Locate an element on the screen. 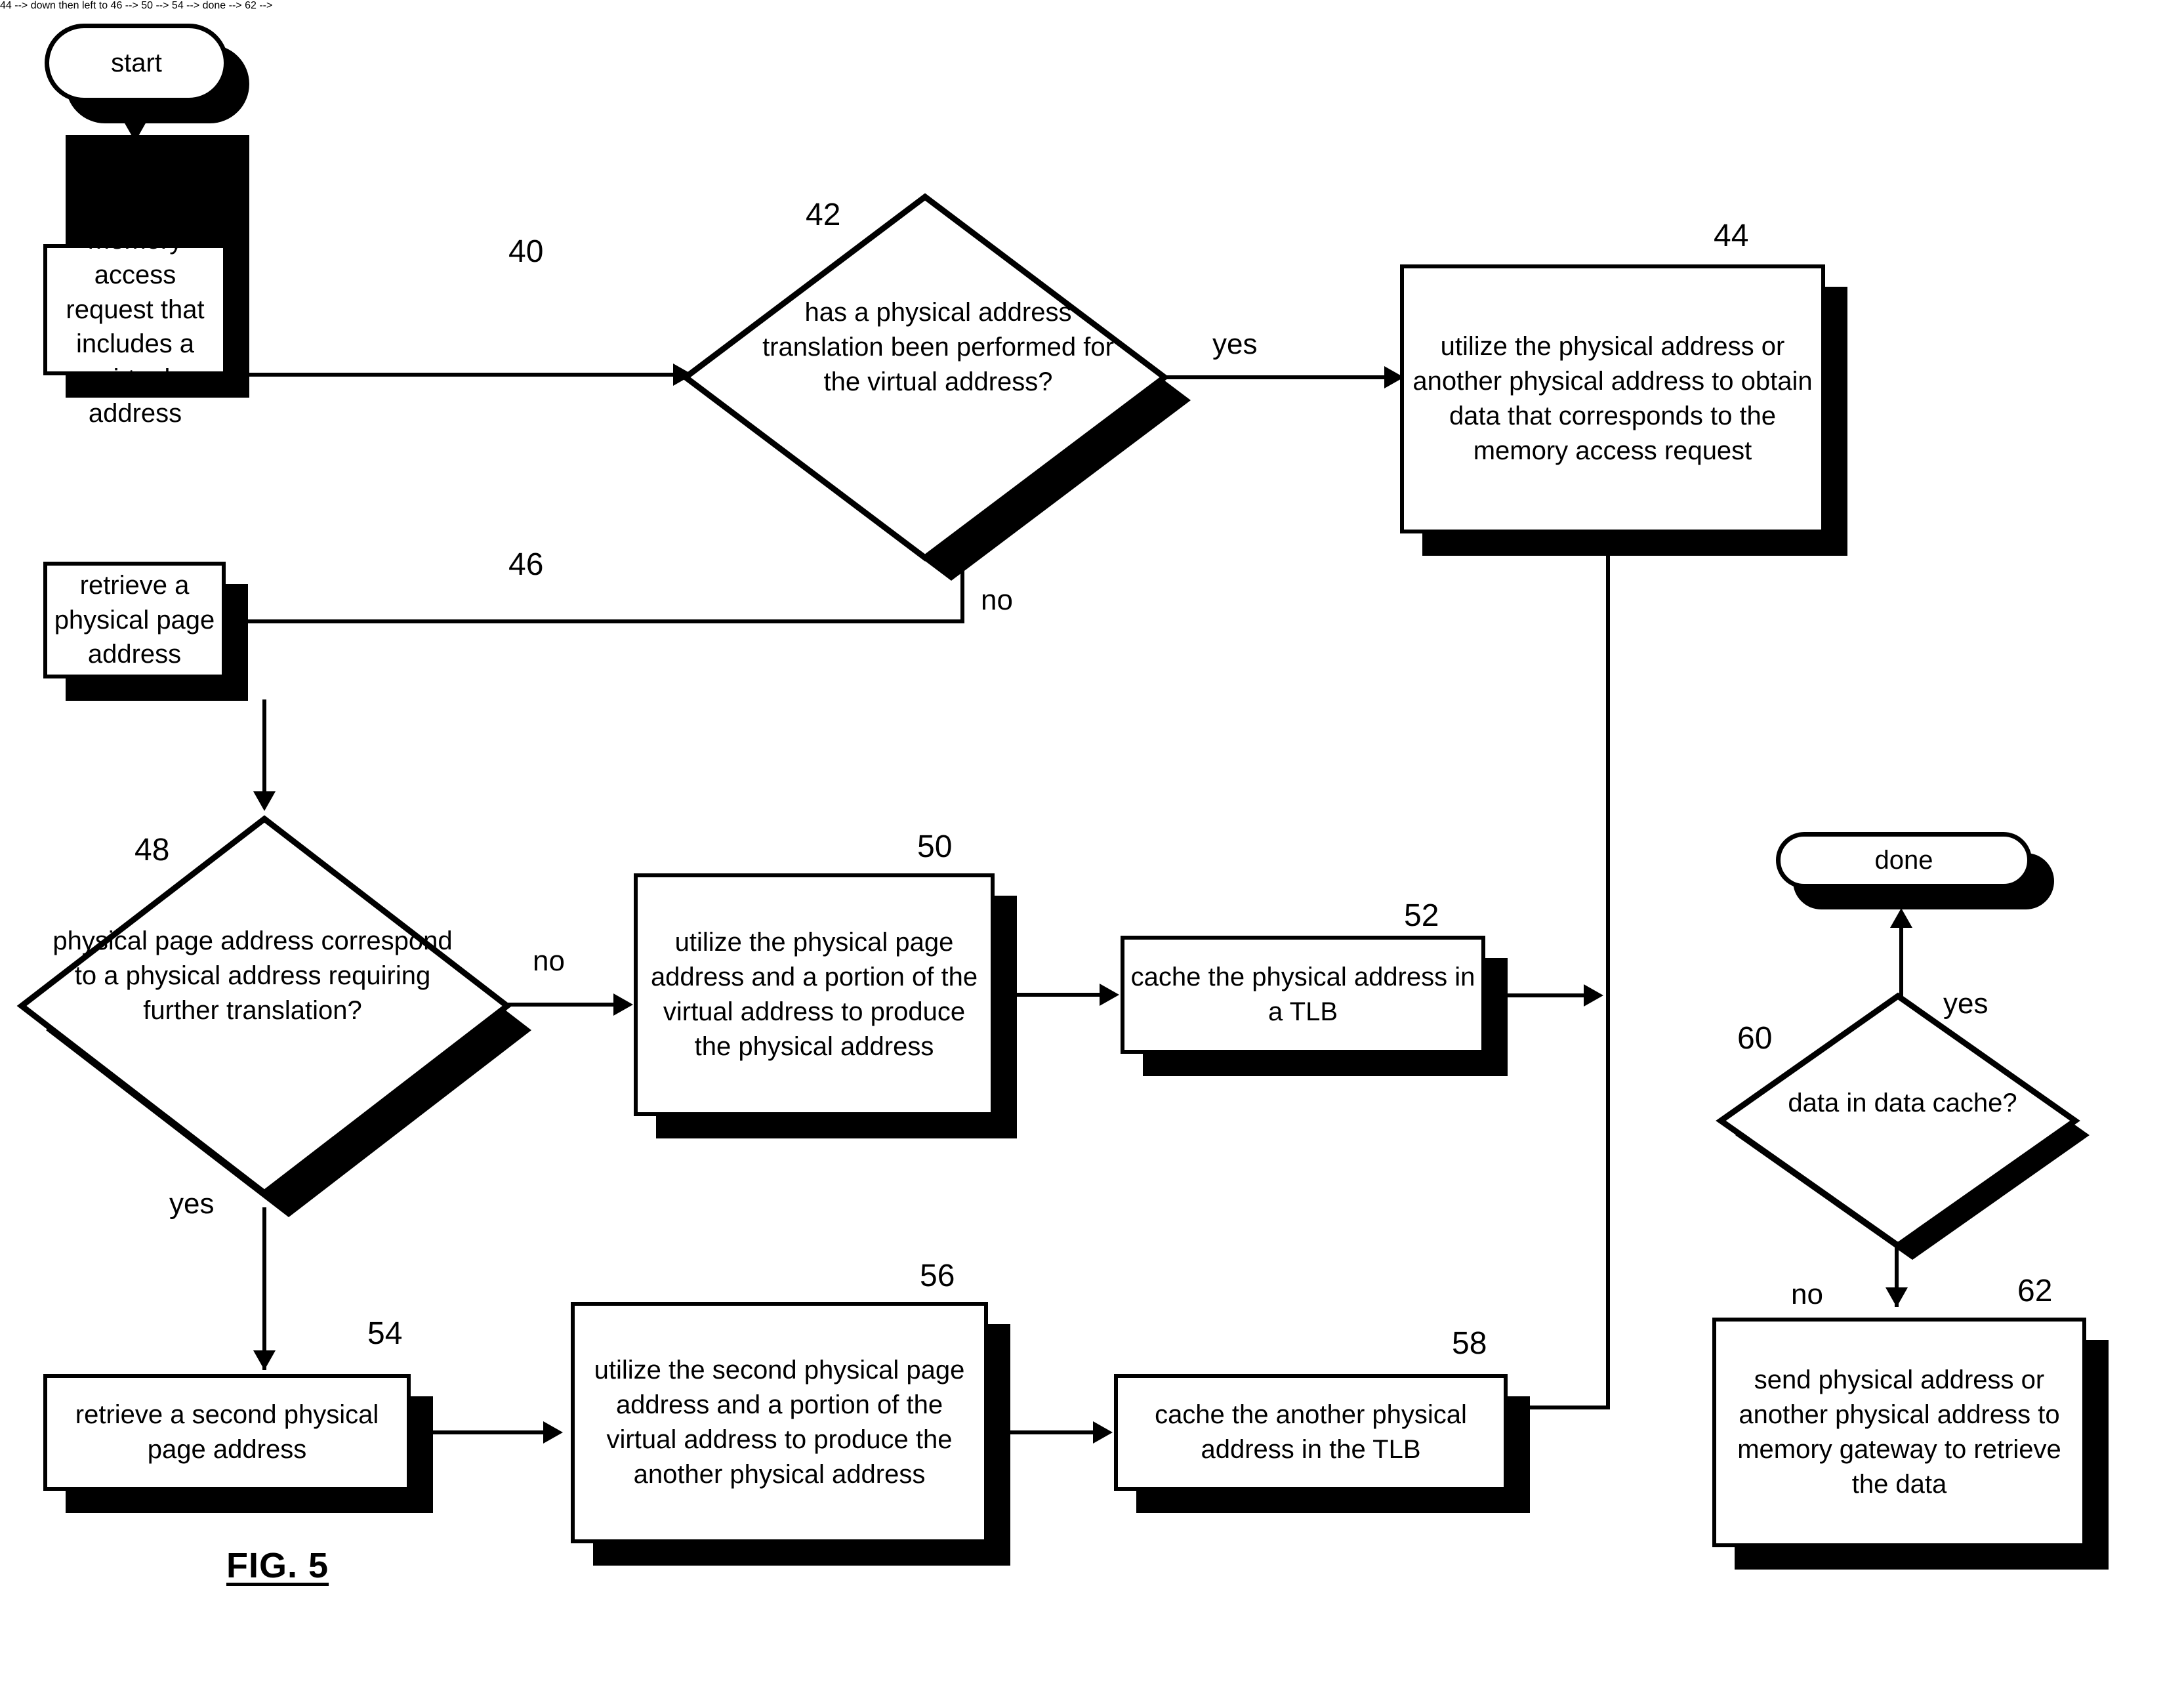 The height and width of the screenshot is (1687, 2184). node-52: cache the physical address in a TLB is located at coordinates (1303, 995).